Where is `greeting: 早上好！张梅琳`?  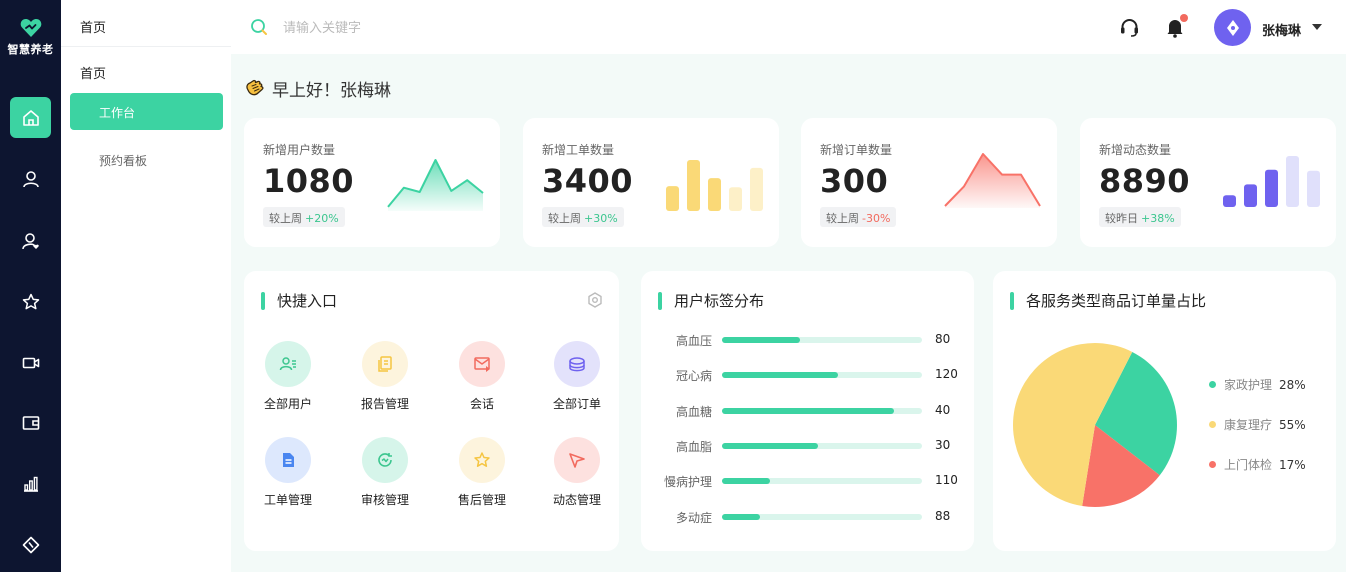 greeting: 早上好！张梅琳 is located at coordinates (317, 88).